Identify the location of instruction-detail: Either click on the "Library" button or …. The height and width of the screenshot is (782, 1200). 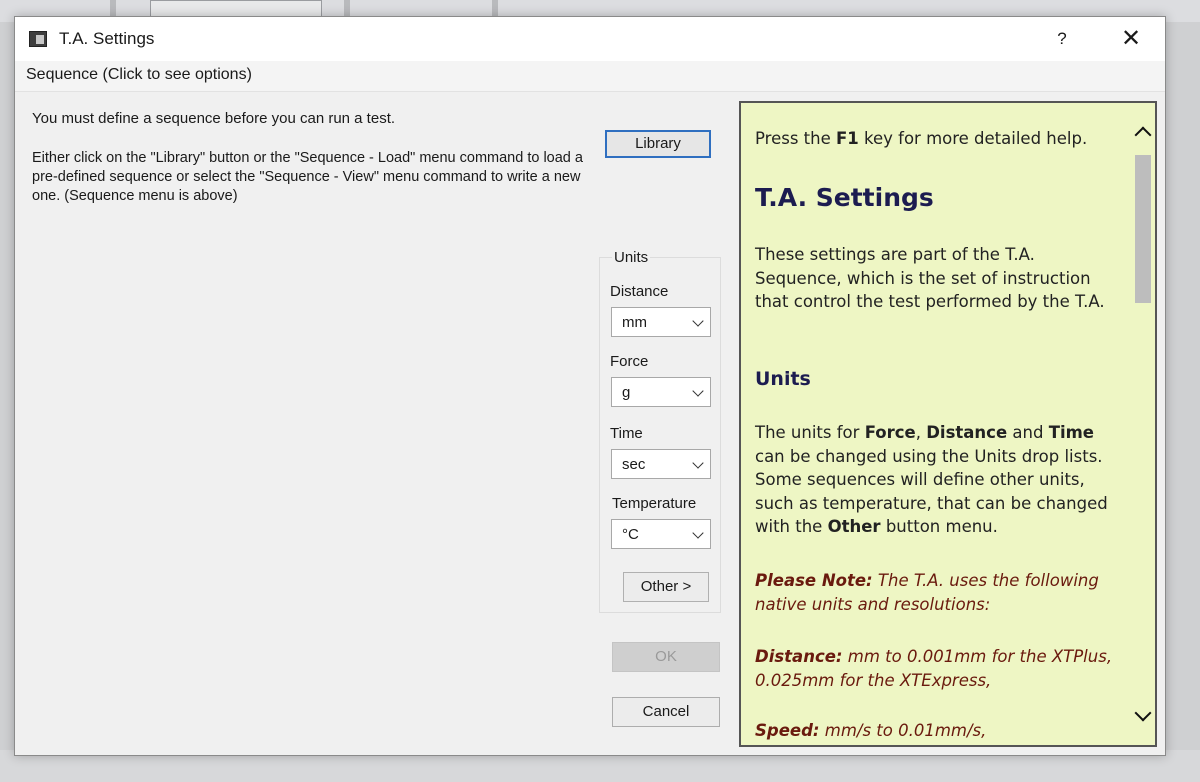
(307, 177).